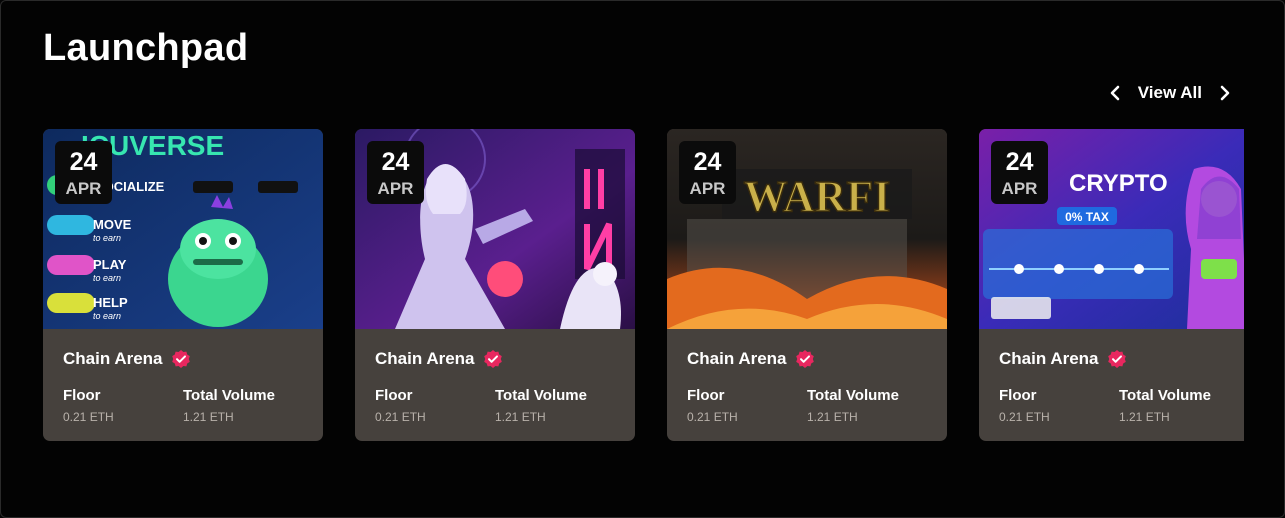 The width and height of the screenshot is (1285, 518). I want to click on svg-text: 0% TAX, so click(1087, 217).